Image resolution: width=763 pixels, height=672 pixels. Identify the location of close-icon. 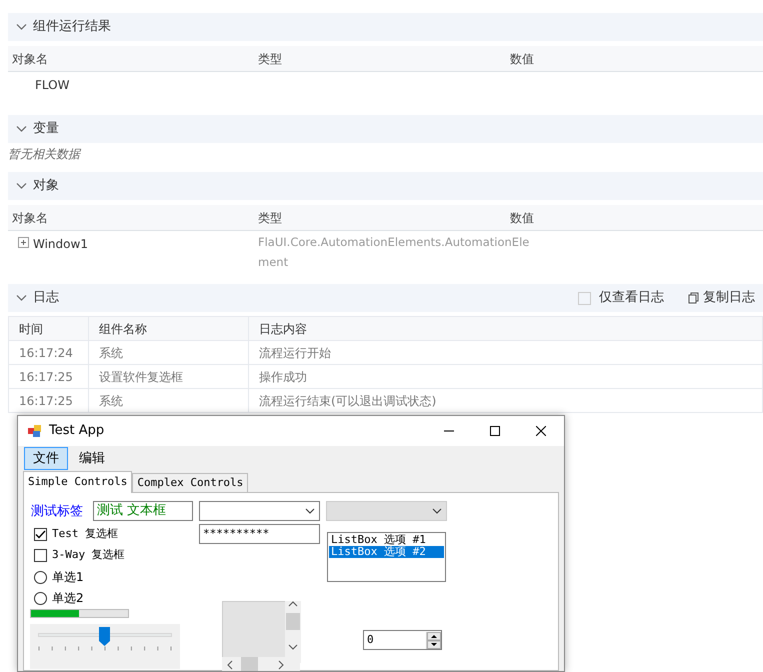
(541, 431).